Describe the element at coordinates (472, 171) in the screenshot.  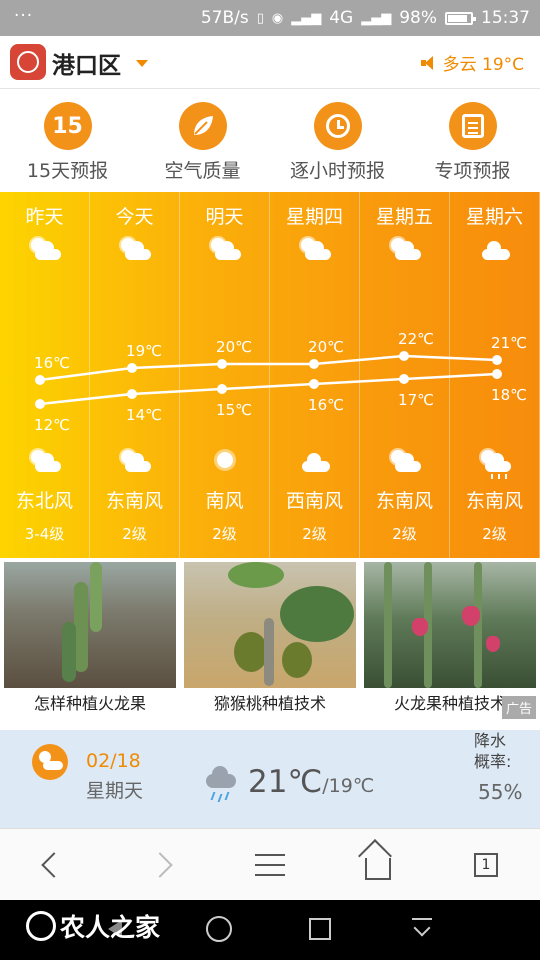
I see `menu-label: 专项预报` at that location.